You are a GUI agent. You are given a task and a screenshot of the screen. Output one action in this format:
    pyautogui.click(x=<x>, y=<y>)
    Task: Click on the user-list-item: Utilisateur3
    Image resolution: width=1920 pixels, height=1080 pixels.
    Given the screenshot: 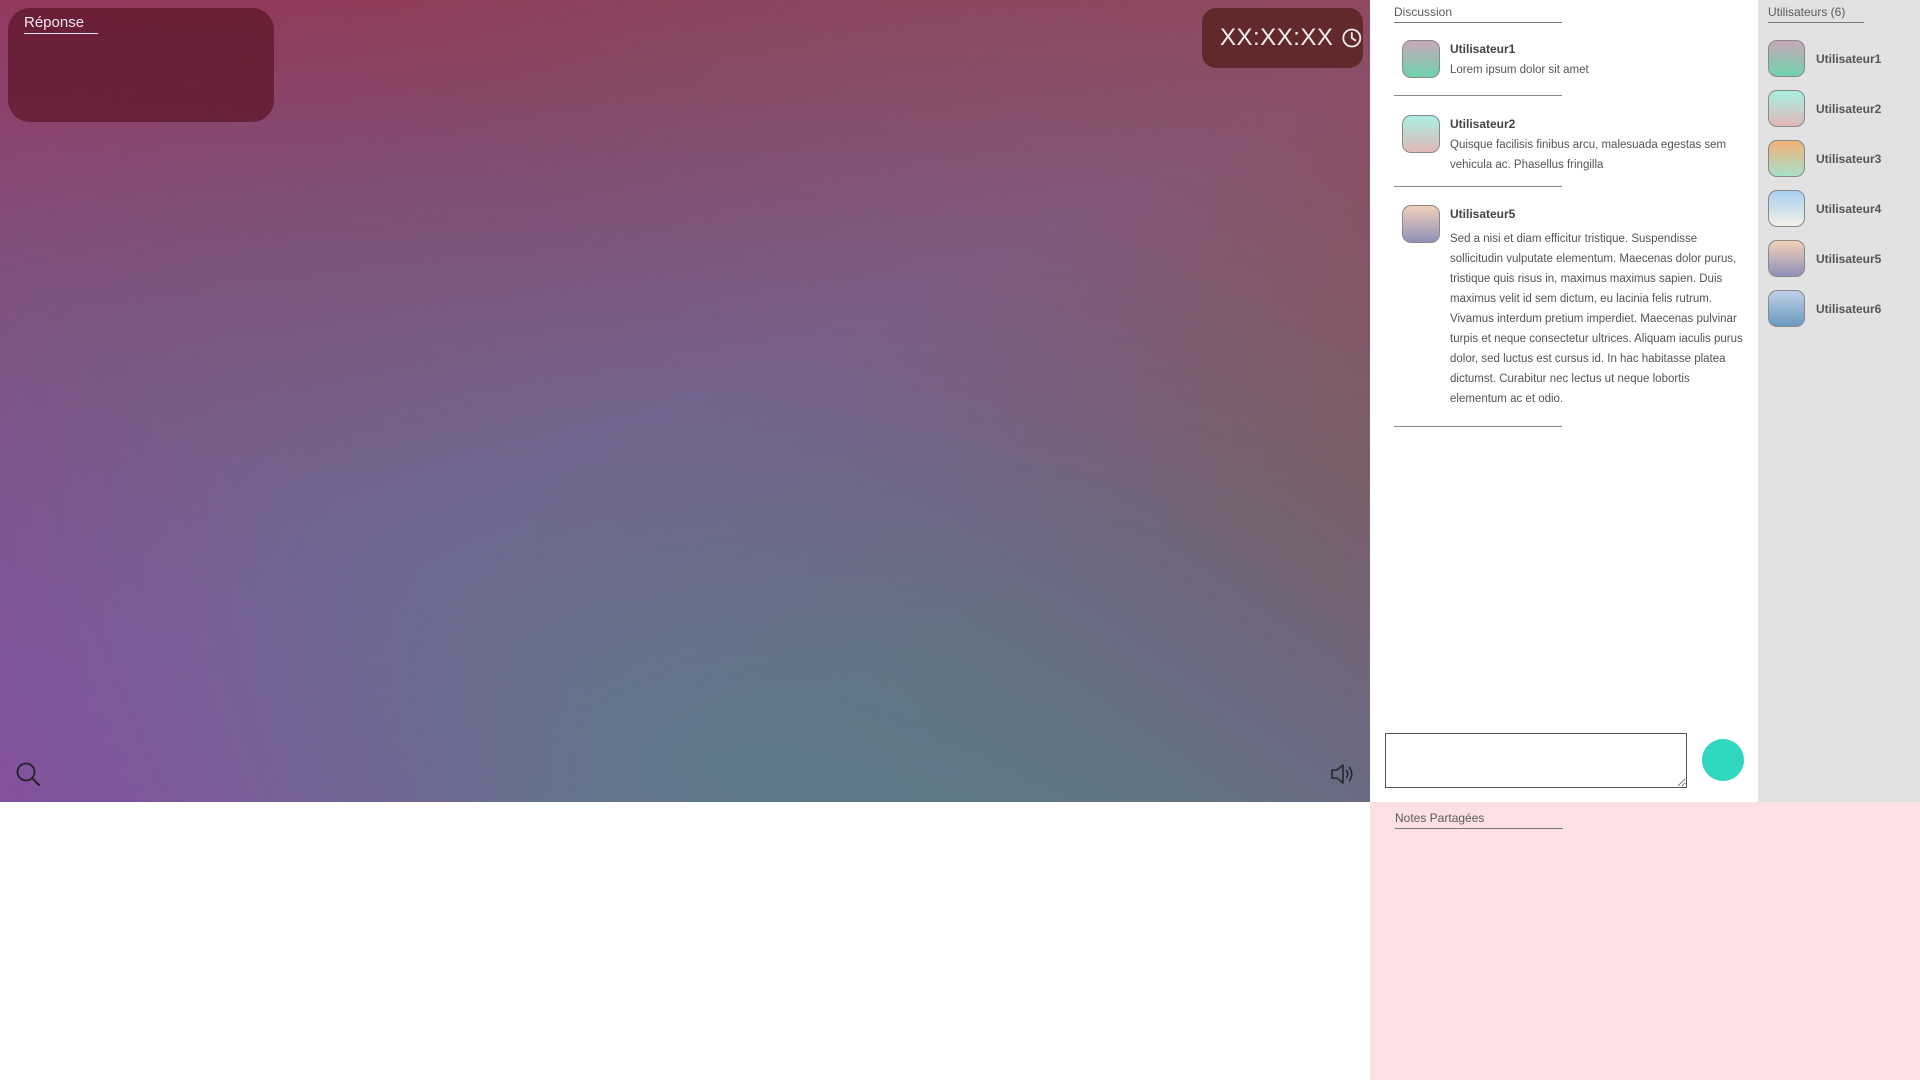 What is the action you would take?
    pyautogui.click(x=1843, y=159)
    